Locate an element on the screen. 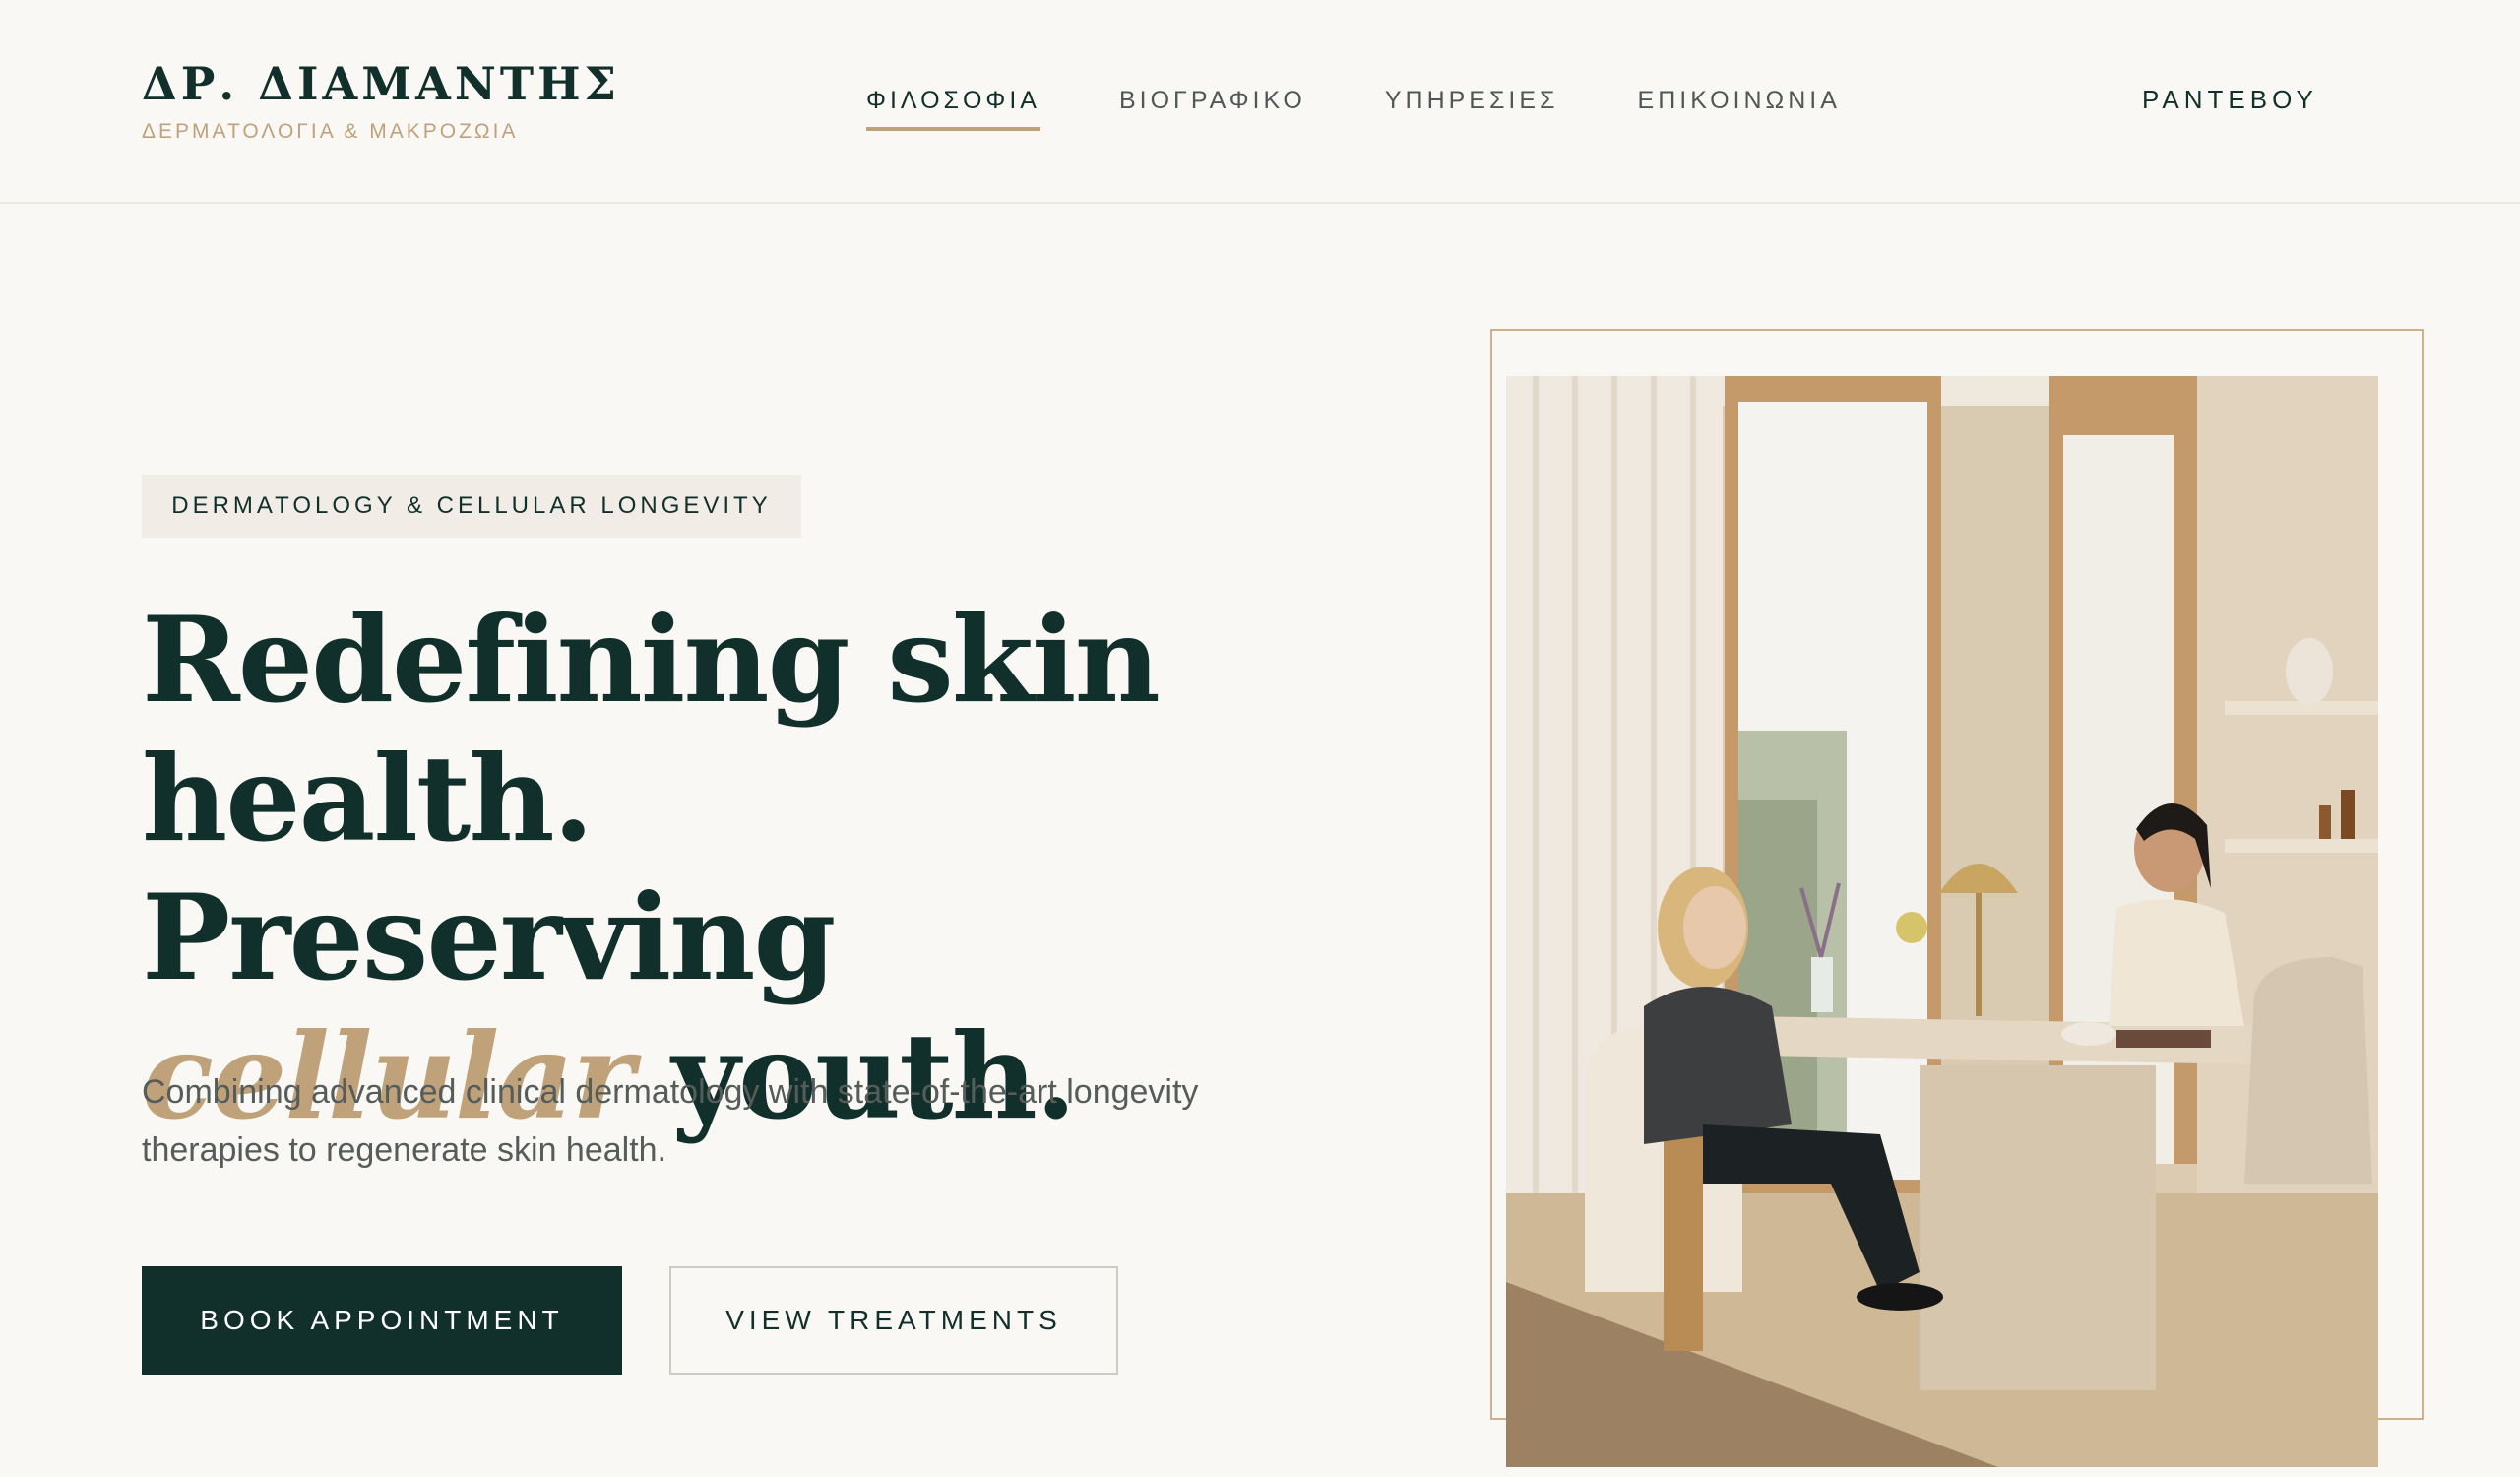 Image resolution: width=2520 pixels, height=1477 pixels. headline-line-2: health. Preserving is located at coordinates (489, 869).